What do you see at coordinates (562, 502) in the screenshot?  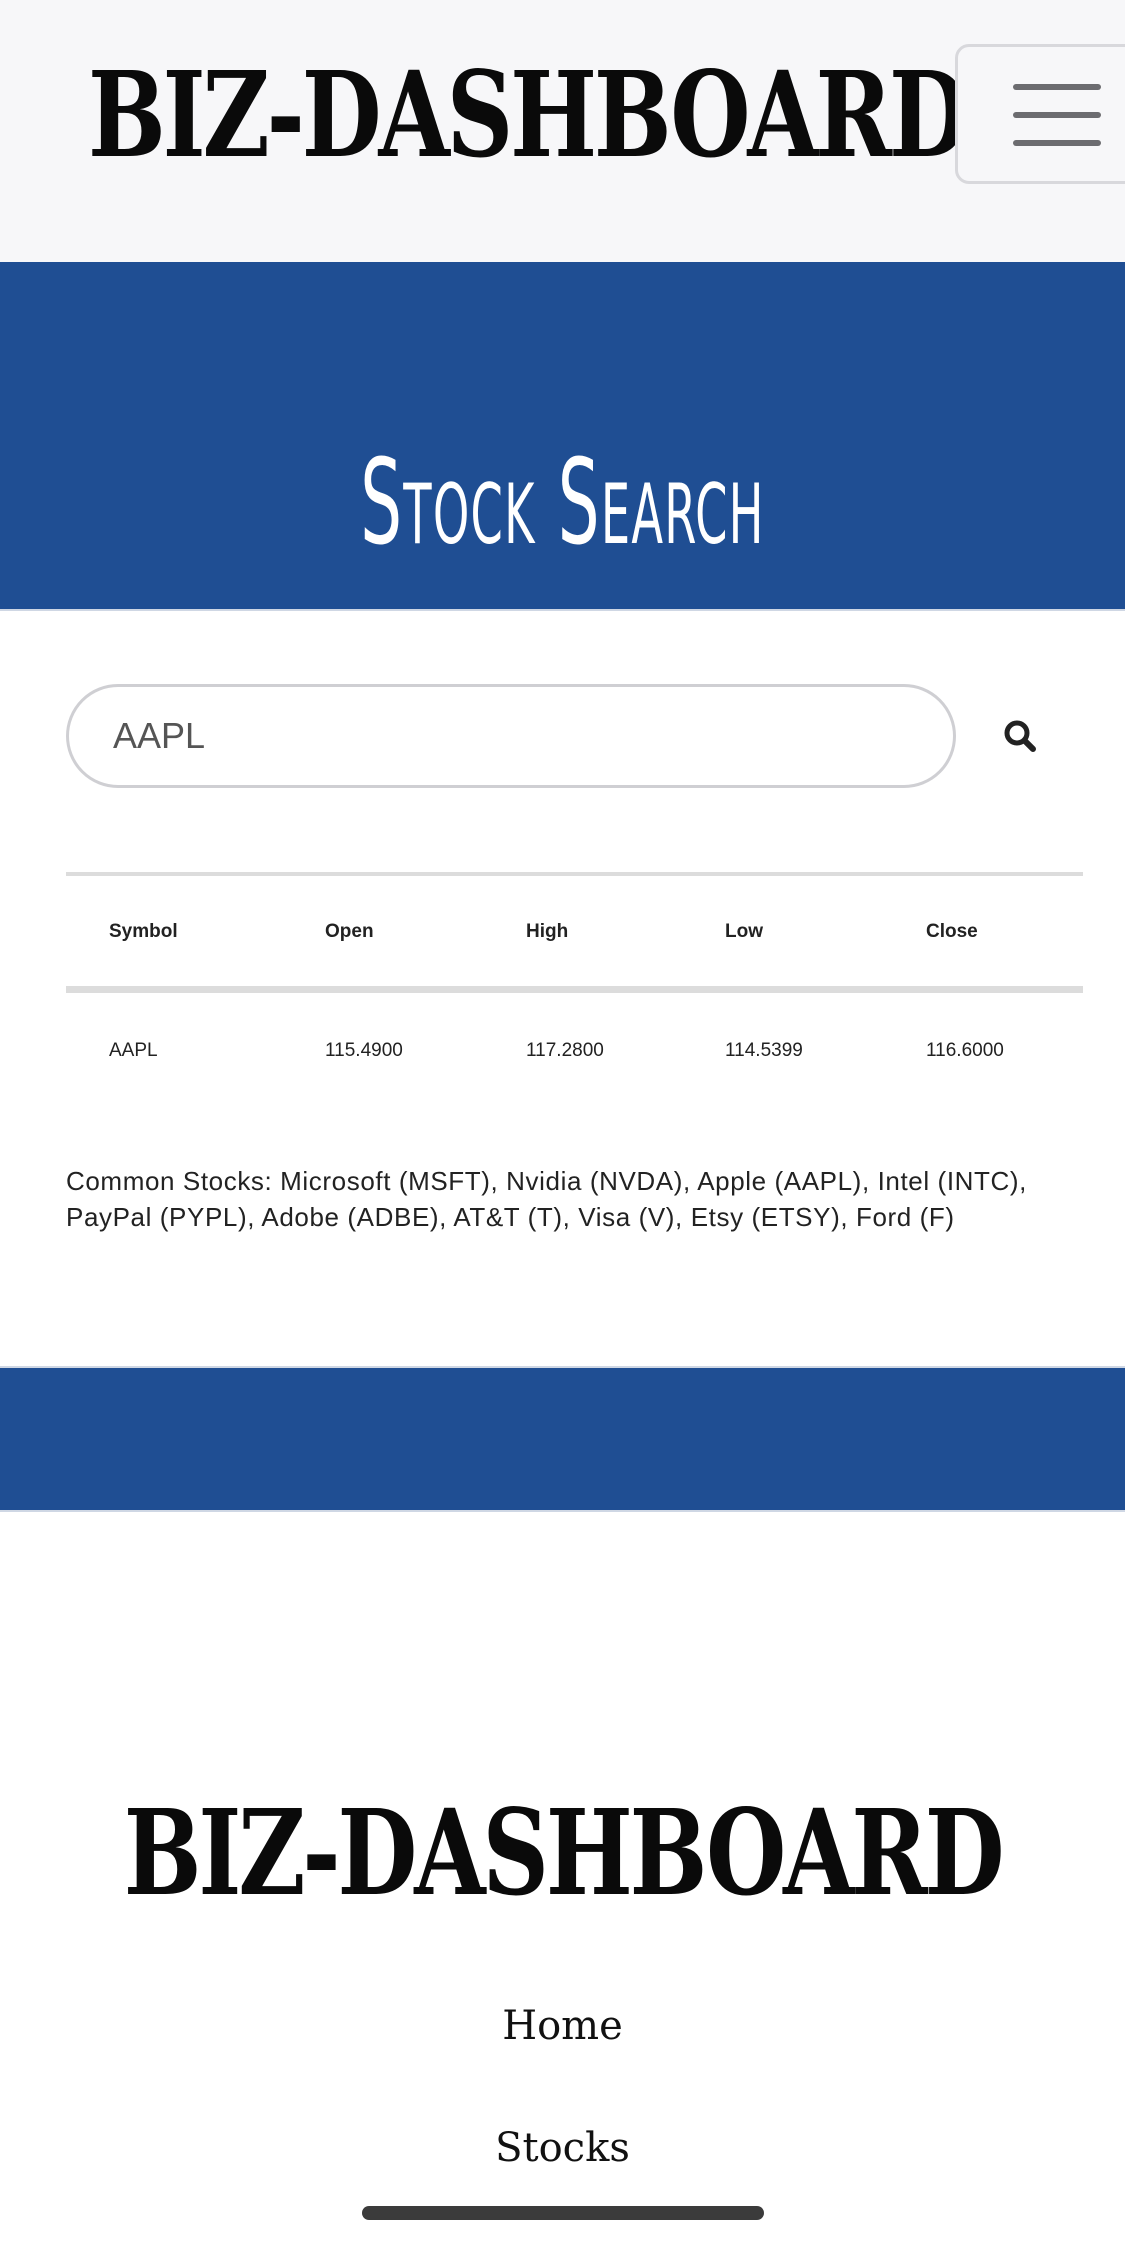 I see `page-title: Stock Search` at bounding box center [562, 502].